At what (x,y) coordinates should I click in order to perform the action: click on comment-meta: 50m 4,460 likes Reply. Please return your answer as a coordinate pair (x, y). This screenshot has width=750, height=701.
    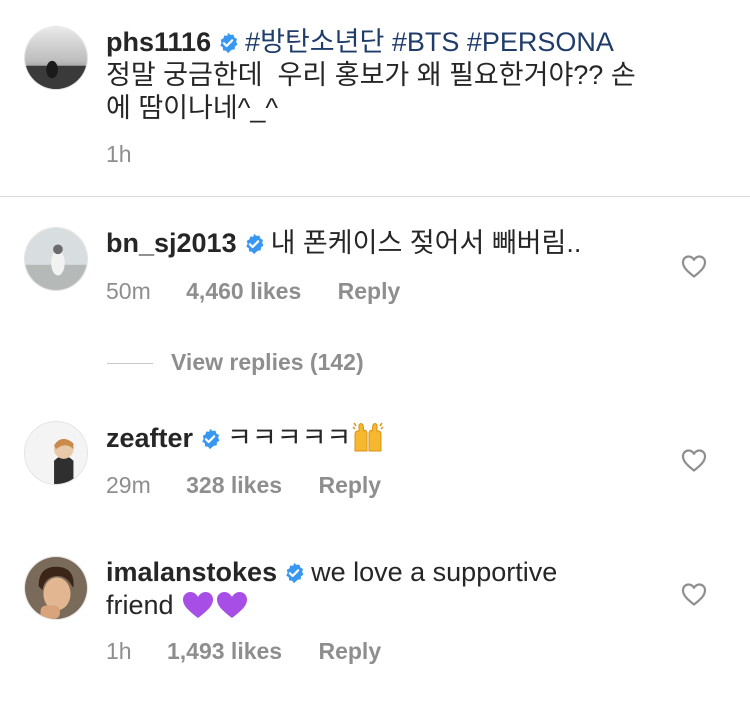
    Looking at the image, I should click on (253, 291).